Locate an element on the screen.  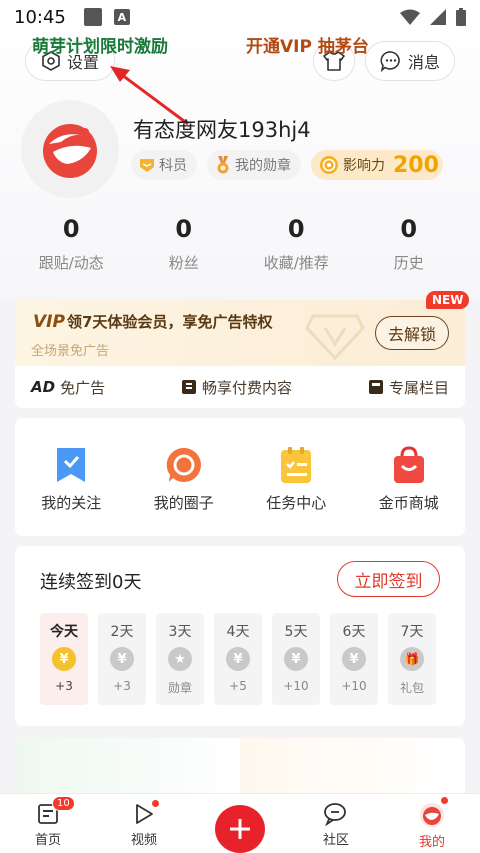
day-cell: 4天 ¥ +5 is located at coordinates (238, 659).